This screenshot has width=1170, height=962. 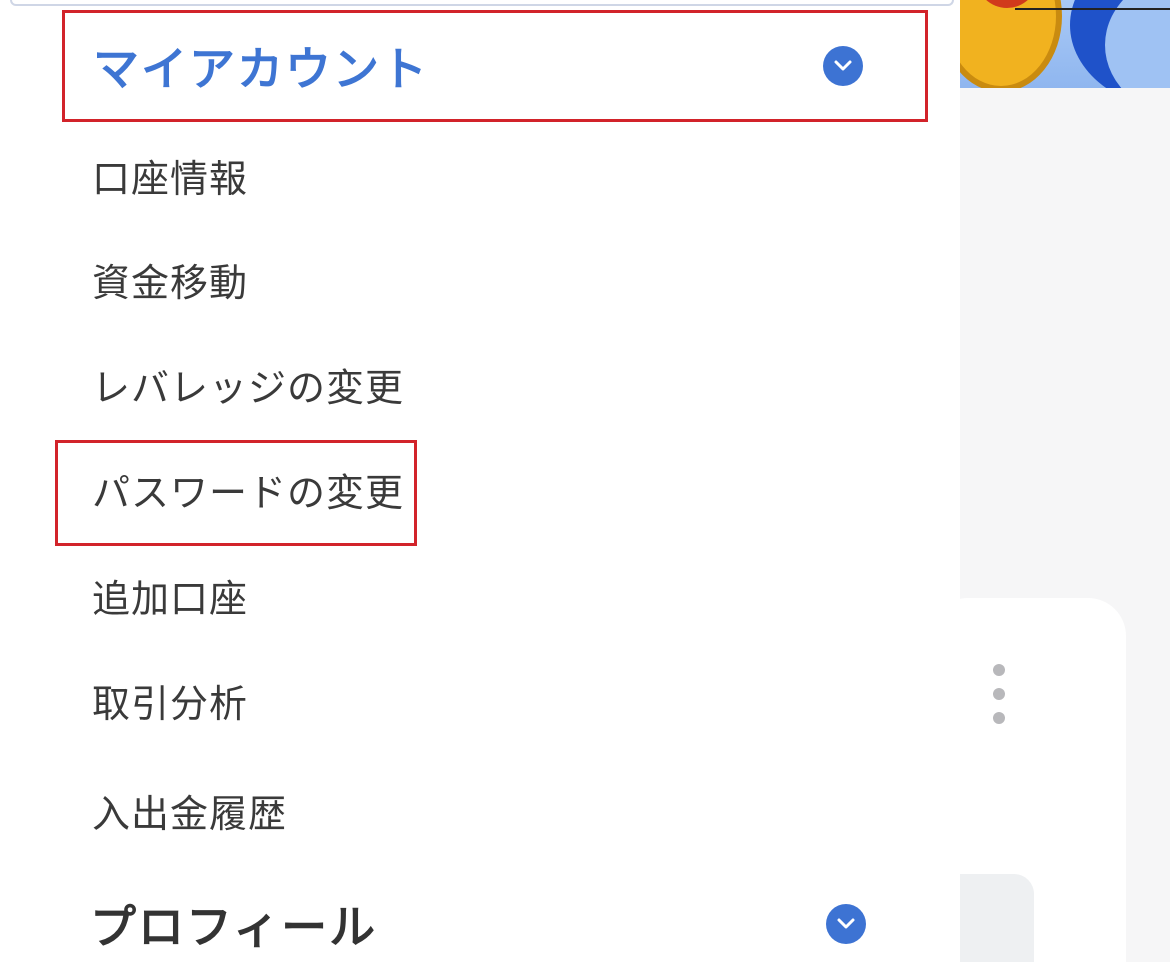 What do you see at coordinates (495, 915) in the screenshot?
I see `profile-section-header: プロフィール` at bounding box center [495, 915].